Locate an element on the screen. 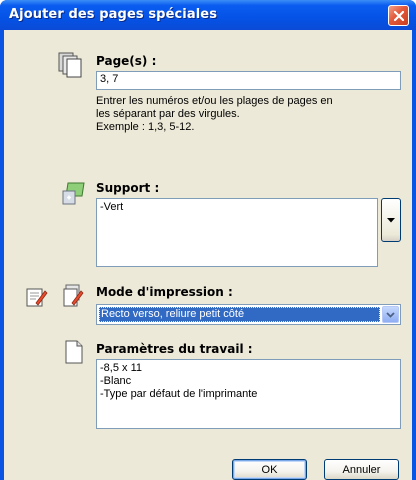  cancel-button: Annuler is located at coordinates (361, 469).